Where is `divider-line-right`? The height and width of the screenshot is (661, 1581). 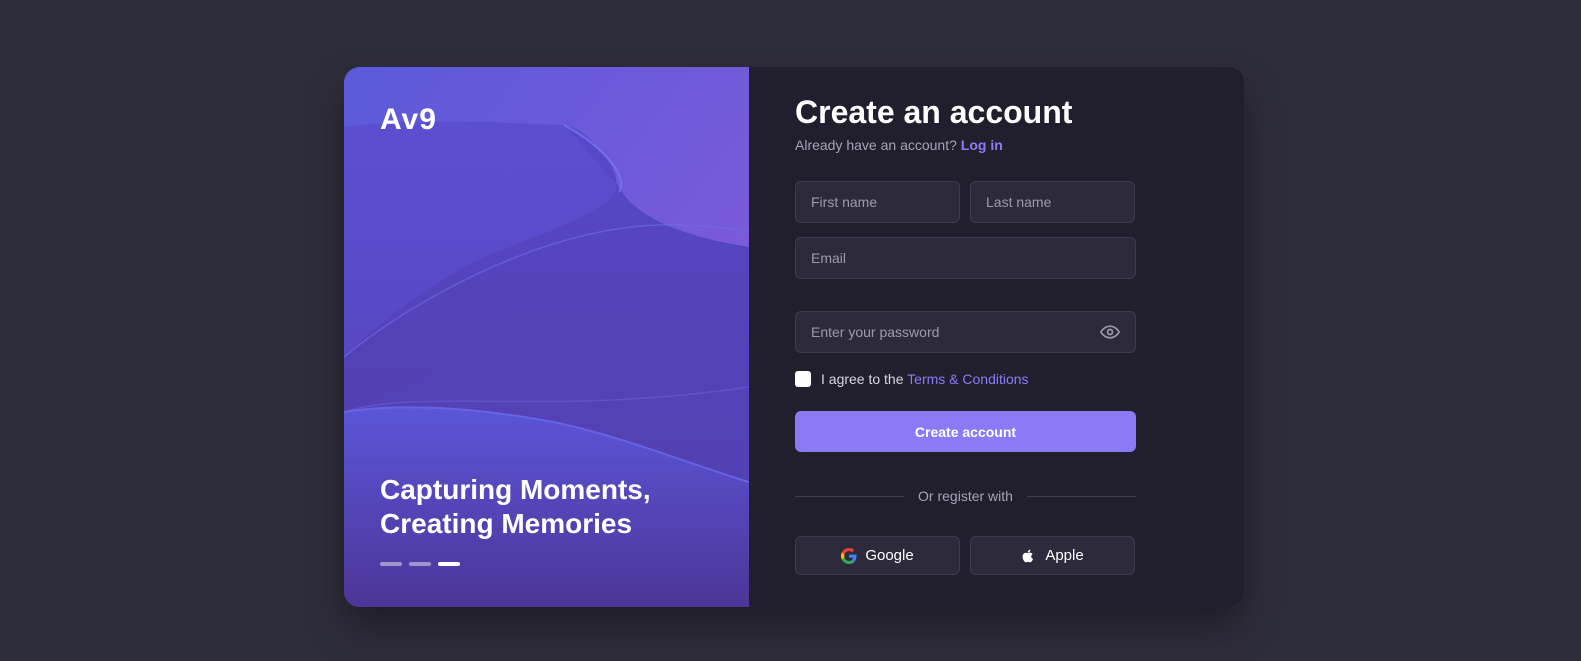 divider-line-right is located at coordinates (1081, 496).